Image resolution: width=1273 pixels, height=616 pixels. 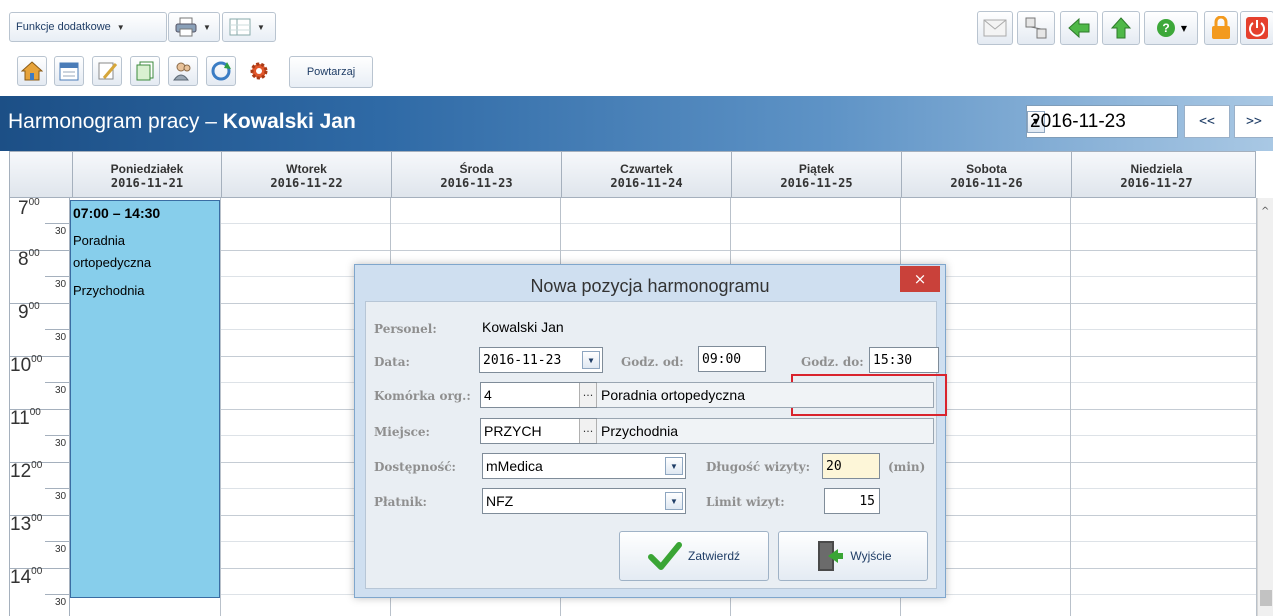 I want to click on day-header-friday: Piątek 2016-11-25, so click(x=816, y=175).